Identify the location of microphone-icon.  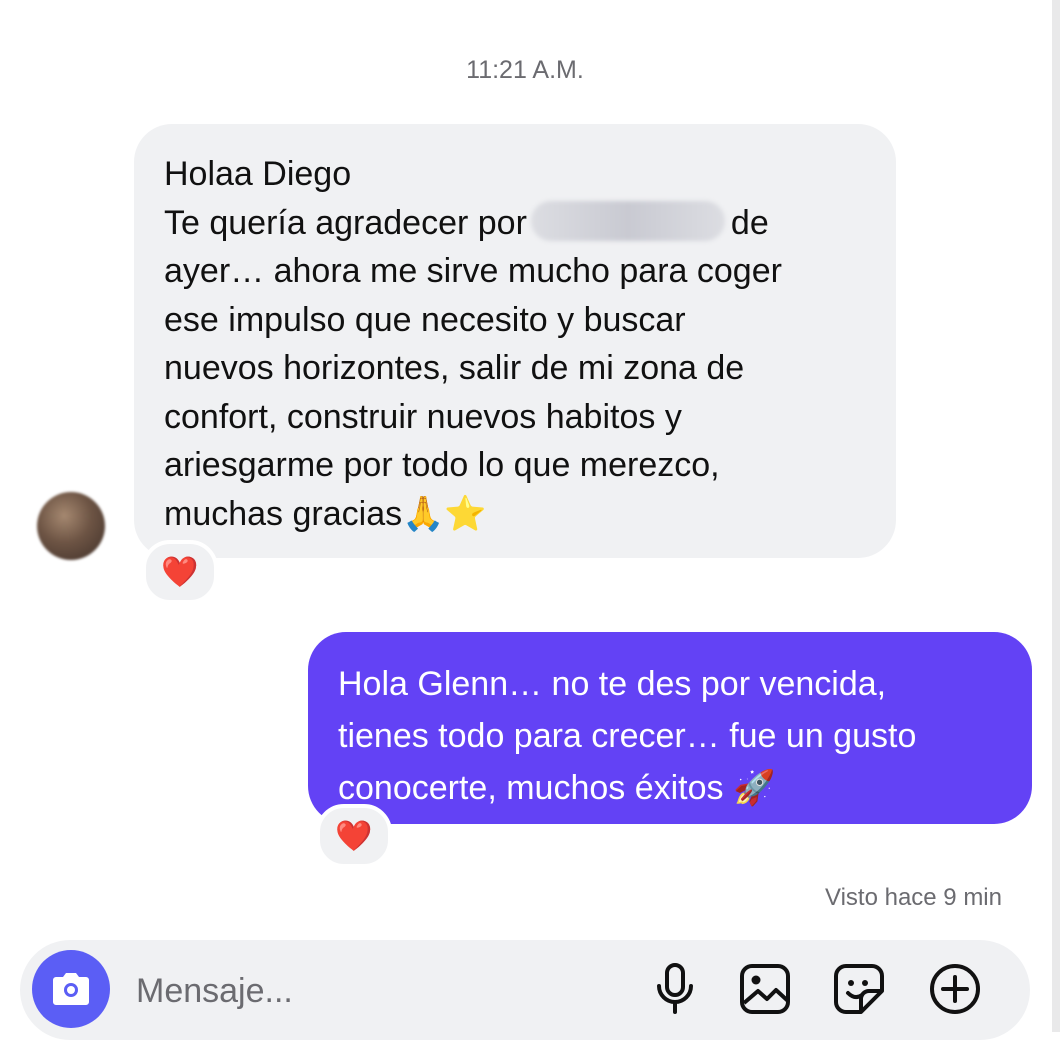
(675, 988).